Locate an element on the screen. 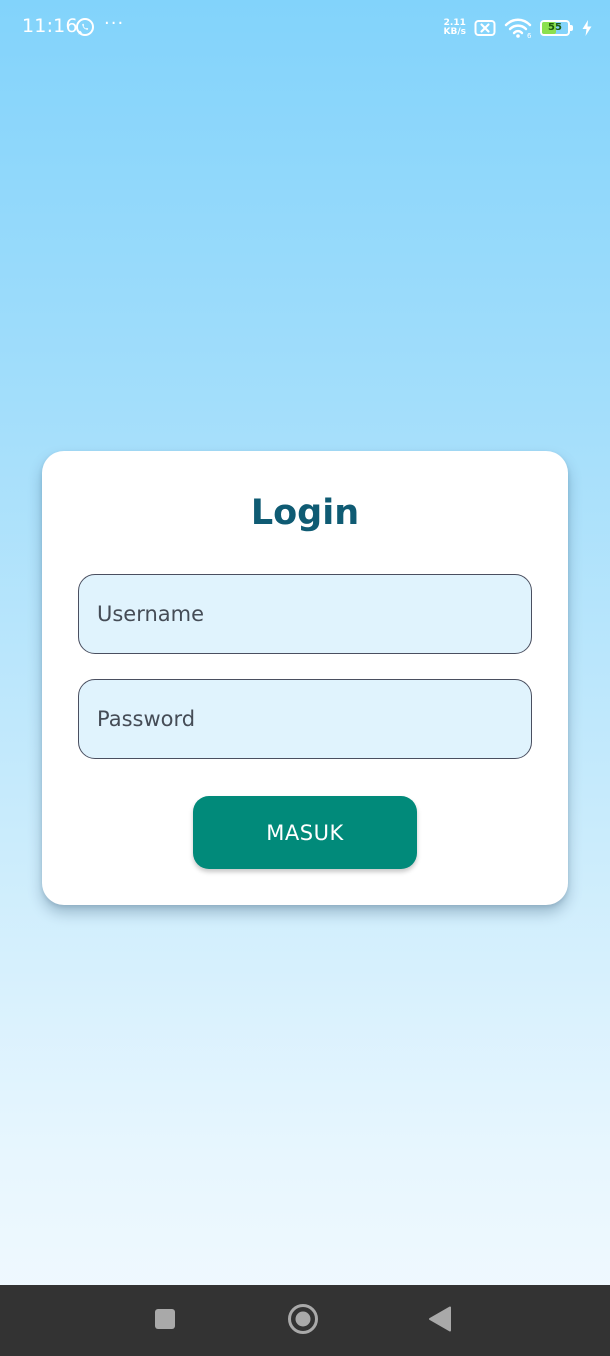 The image size is (610, 1356). recents-square-icon is located at coordinates (165, 1321).